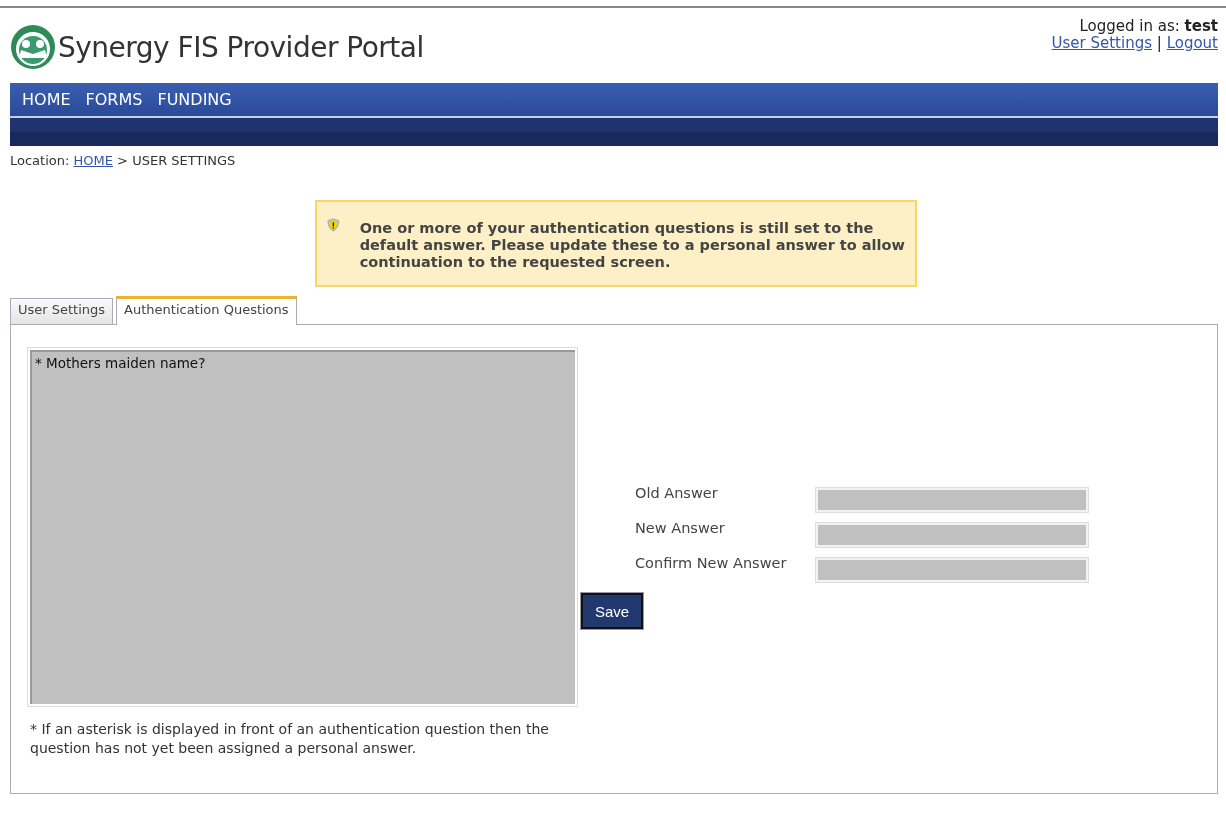 The height and width of the screenshot is (816, 1226). I want to click on breadcrumb-current: USER SETTINGS, so click(184, 160).